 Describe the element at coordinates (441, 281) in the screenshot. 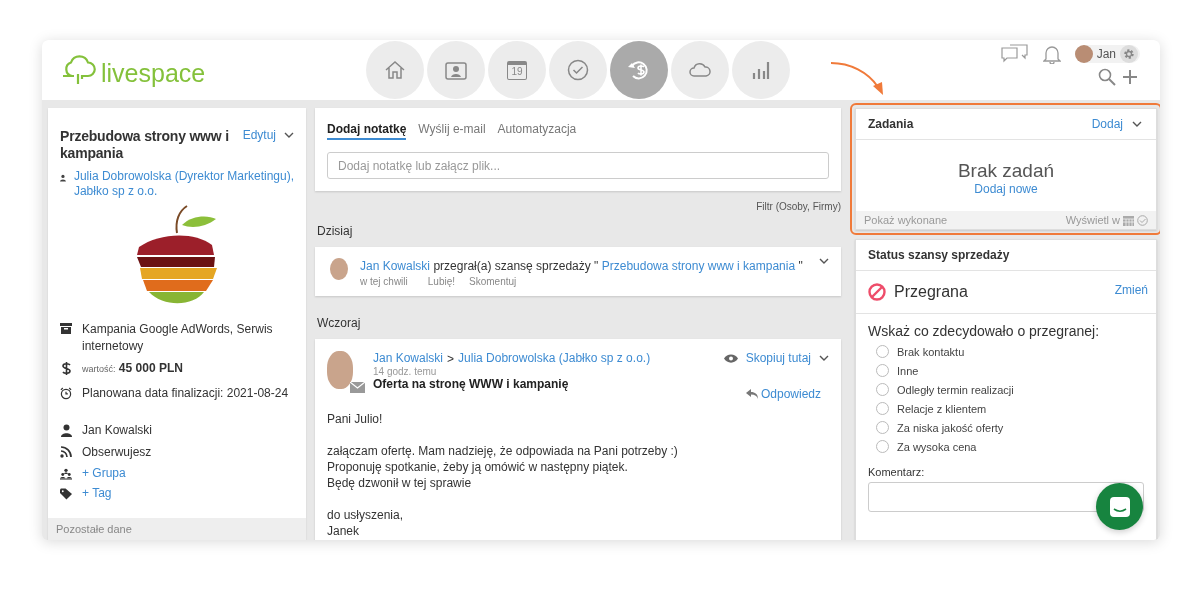

I see `like-link: Lubię!` at that location.